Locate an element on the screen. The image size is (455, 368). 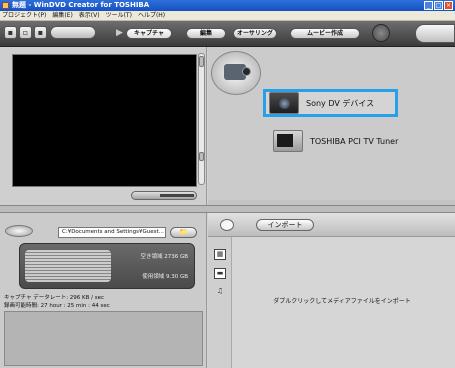
preview-controls is located at coordinates (164, 195).